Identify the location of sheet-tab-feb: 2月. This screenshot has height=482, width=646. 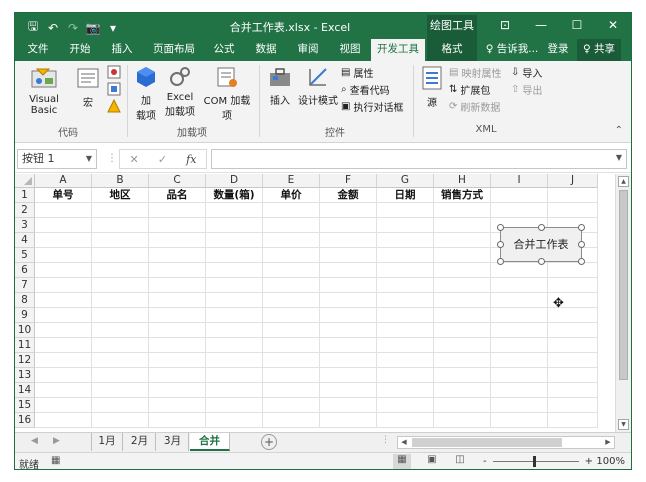
(140, 442).